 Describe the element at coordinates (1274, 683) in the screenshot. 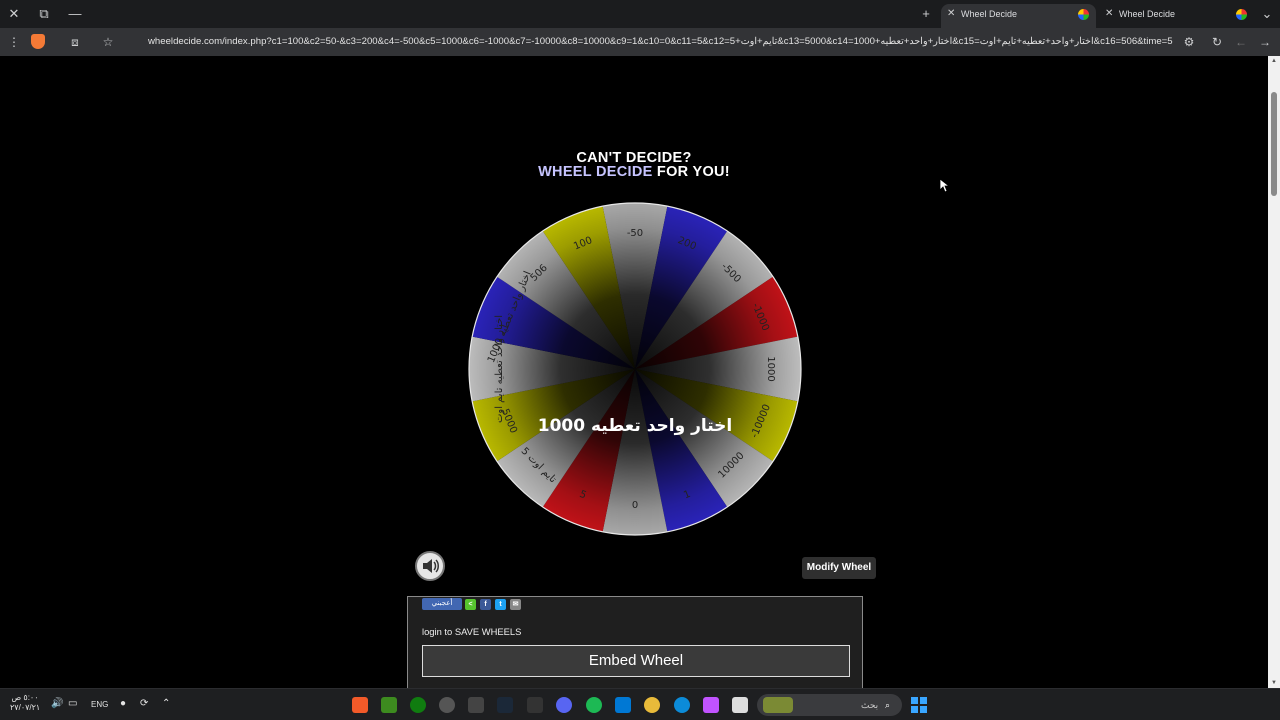

I see `scroll-down-arrow-icon: ▼` at that location.